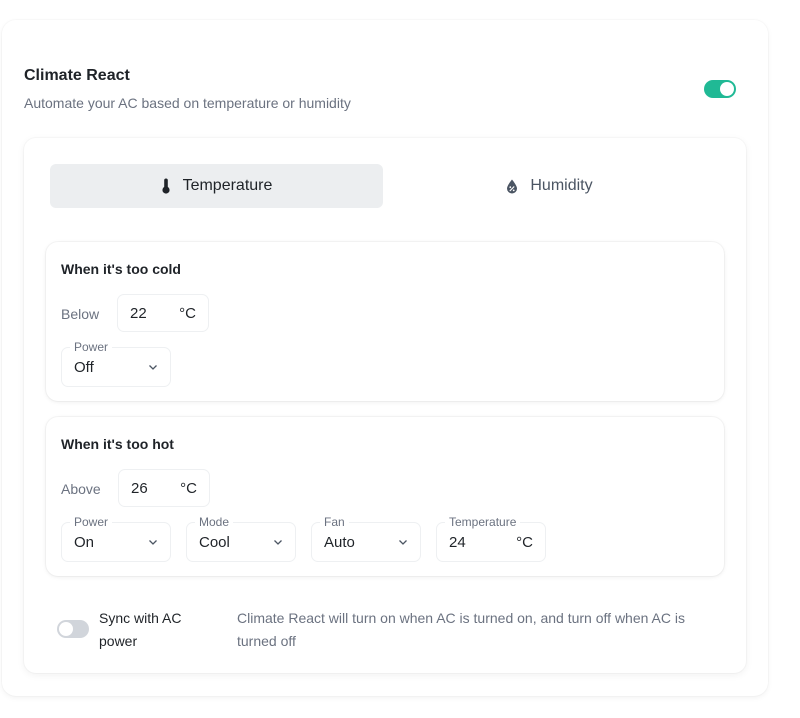 The width and height of the screenshot is (800, 718). What do you see at coordinates (116, 538) in the screenshot?
I see `hot-power-select: Power On` at bounding box center [116, 538].